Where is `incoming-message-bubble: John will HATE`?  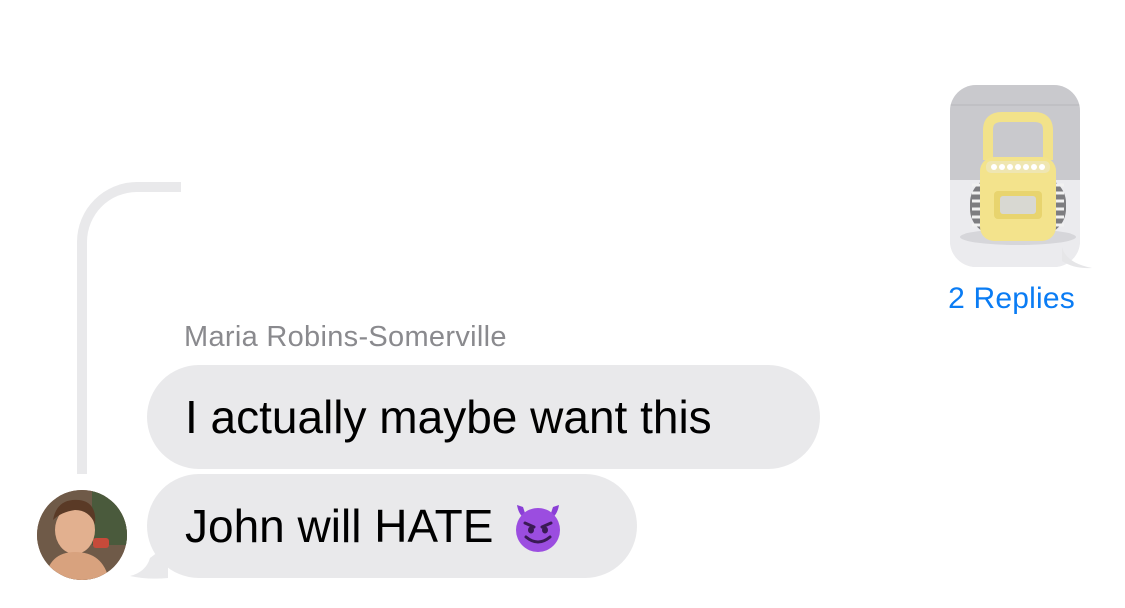 incoming-message-bubble: John will HATE is located at coordinates (392, 526).